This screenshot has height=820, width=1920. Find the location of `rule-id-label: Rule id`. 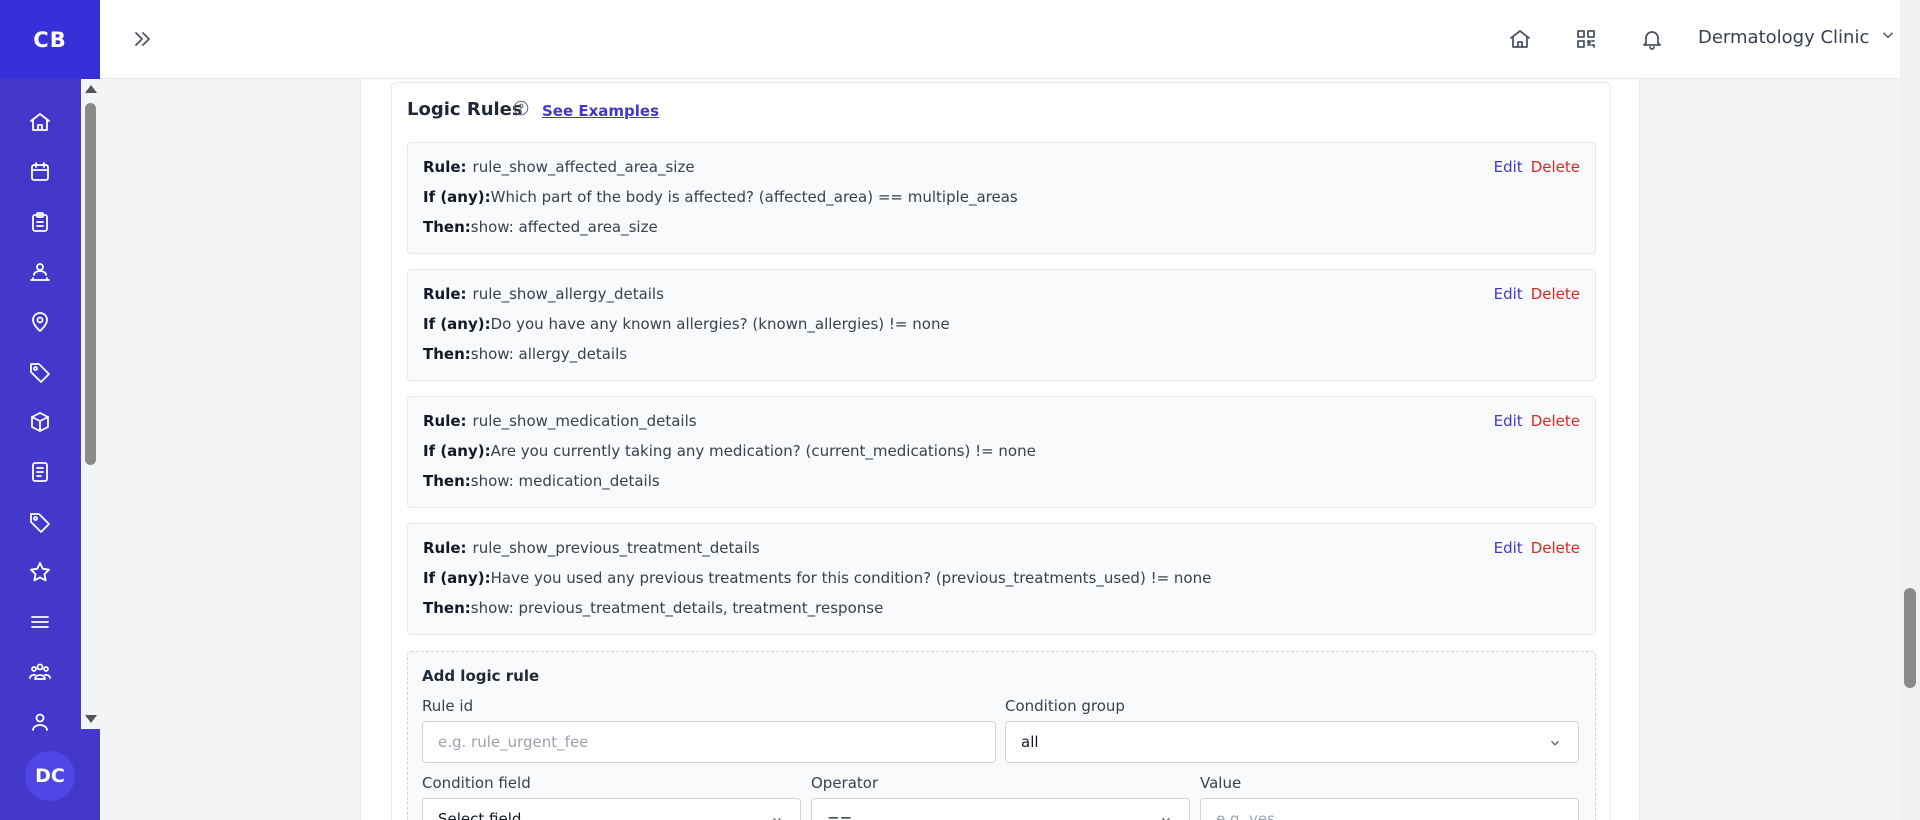

rule-id-label: Rule id is located at coordinates (448, 706).